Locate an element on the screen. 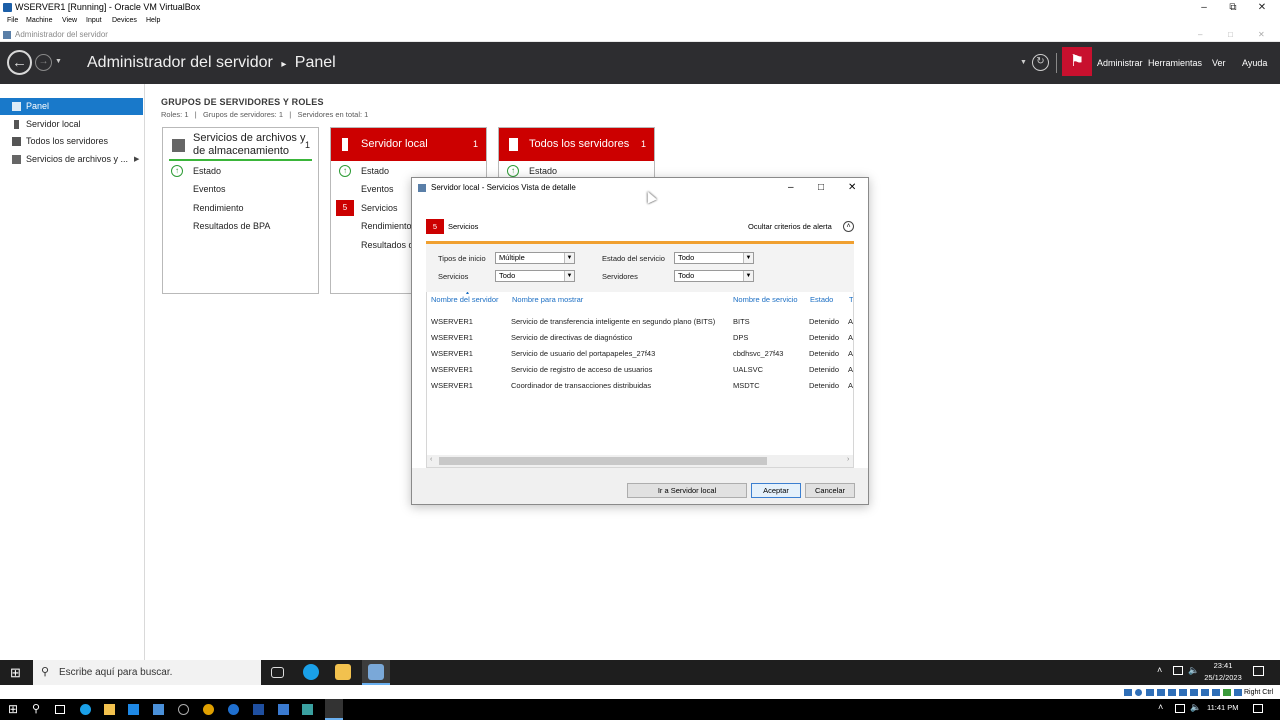 The height and width of the screenshot is (720, 1280). guest-additions-icon is located at coordinates (1227, 692).